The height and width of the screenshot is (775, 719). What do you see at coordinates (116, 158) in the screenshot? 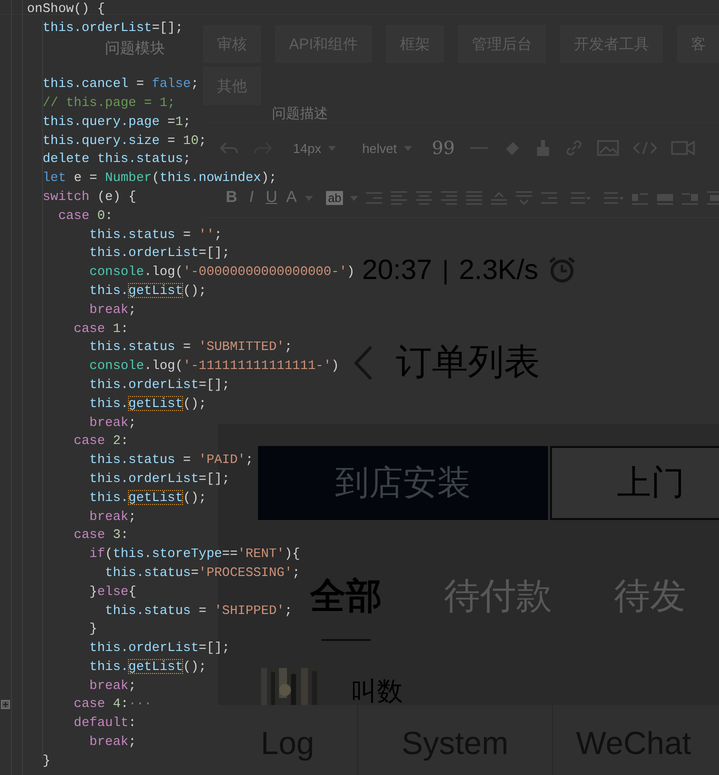
I see `code-line: delete this.status;` at bounding box center [116, 158].